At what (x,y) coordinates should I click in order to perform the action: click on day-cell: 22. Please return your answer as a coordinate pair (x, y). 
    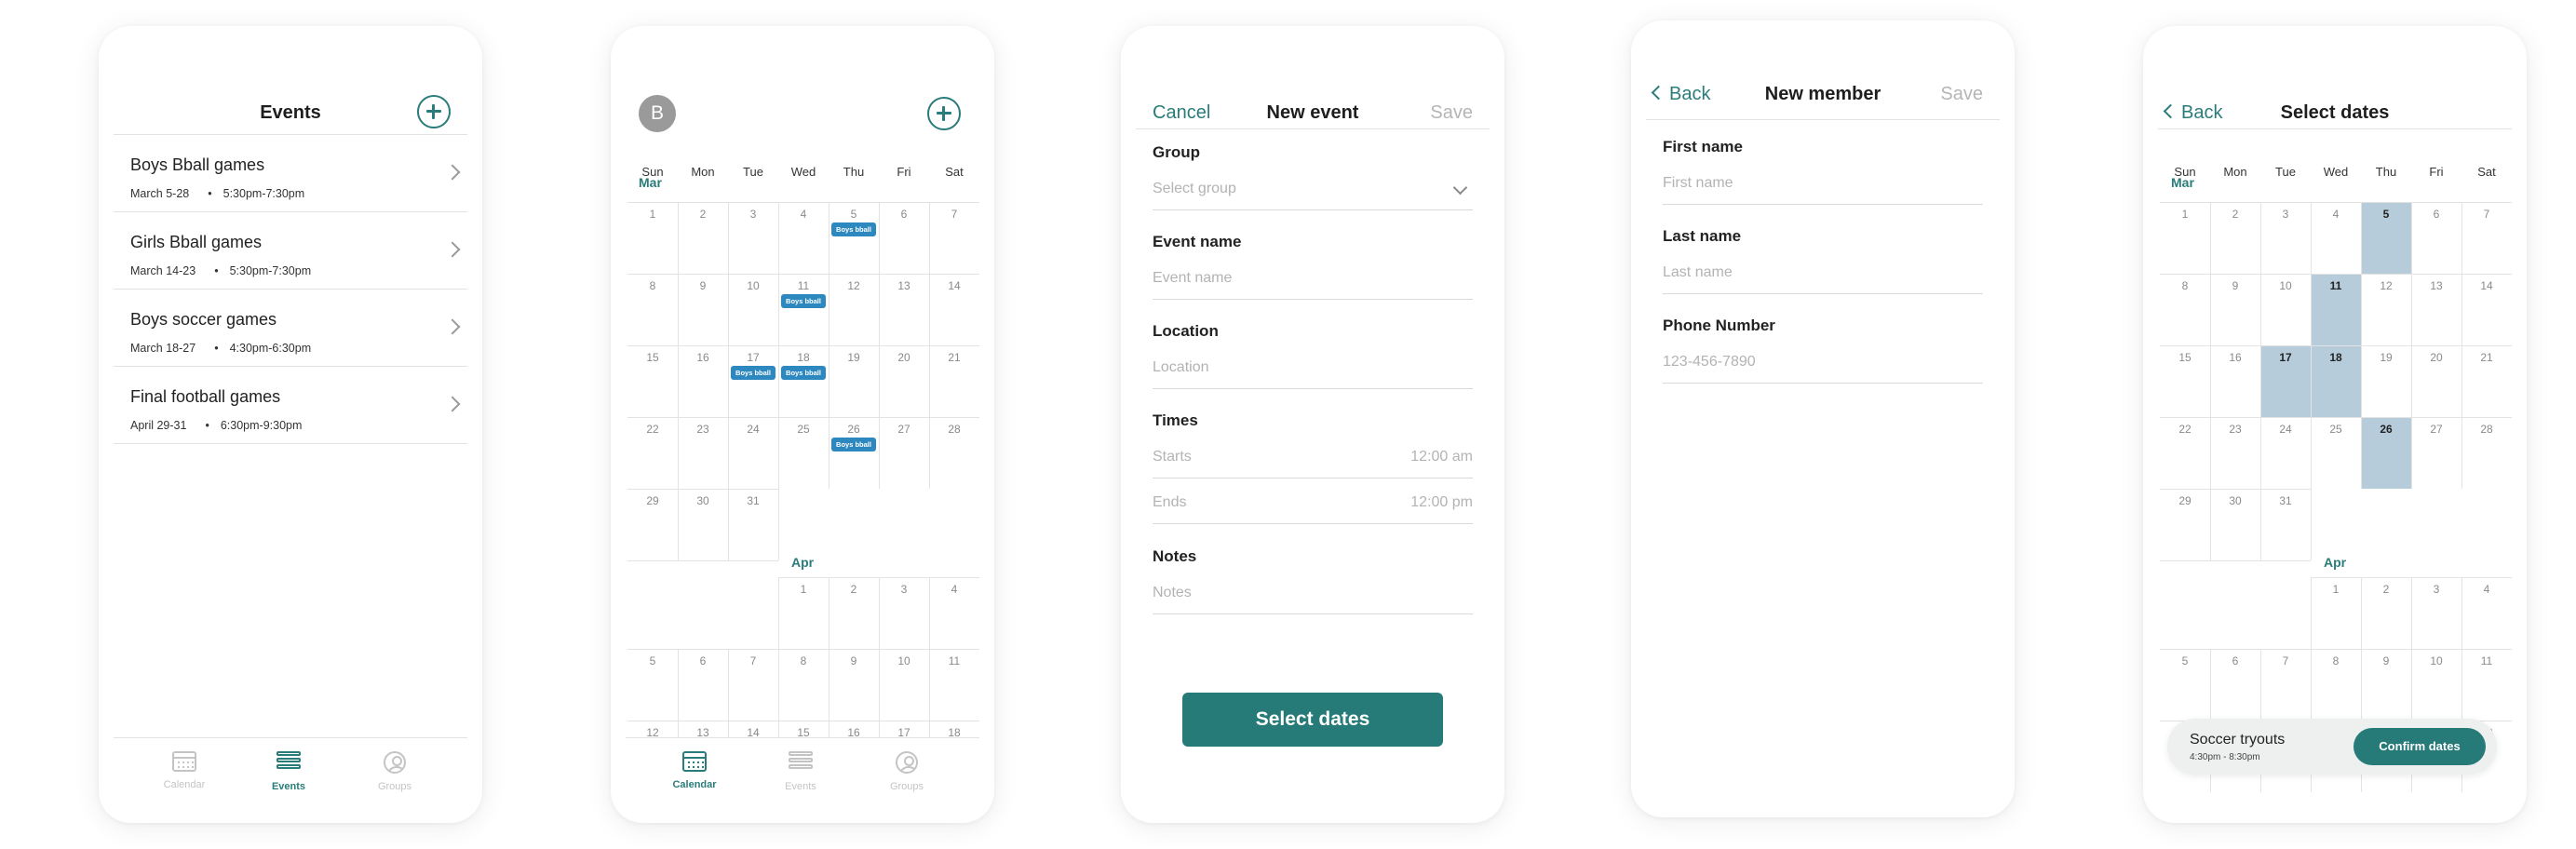
    Looking at the image, I should click on (2185, 430).